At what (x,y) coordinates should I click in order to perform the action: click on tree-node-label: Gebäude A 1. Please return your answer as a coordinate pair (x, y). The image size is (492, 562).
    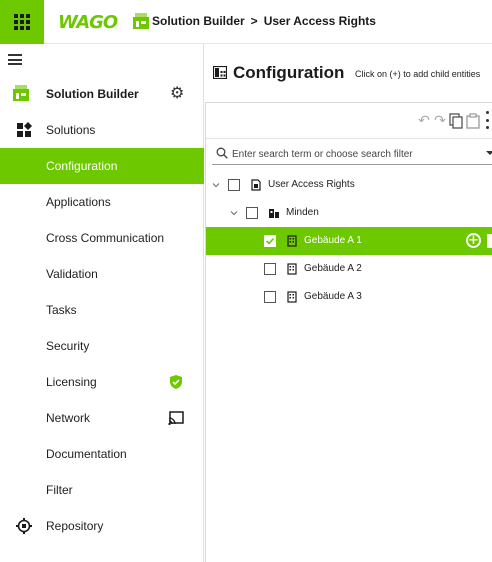
    Looking at the image, I should click on (333, 240).